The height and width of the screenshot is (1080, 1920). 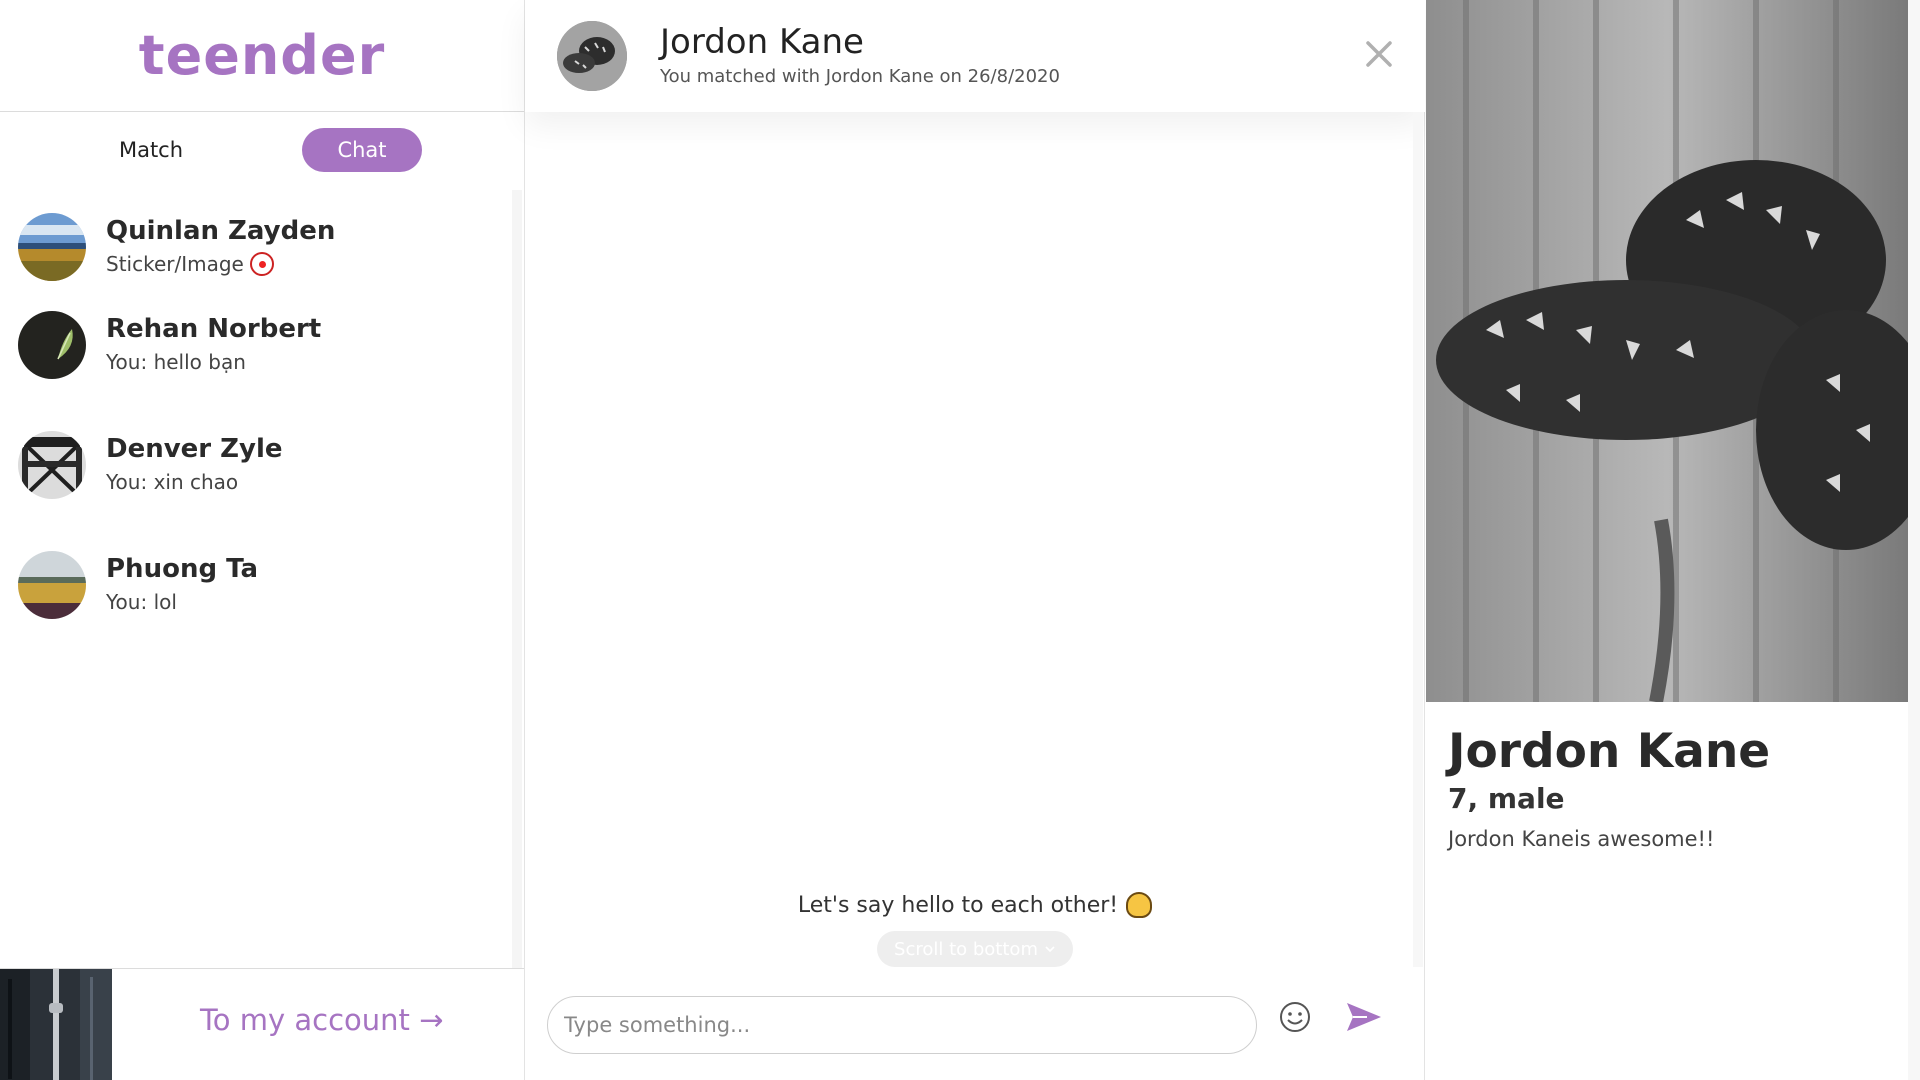 I want to click on close-icon, so click(x=1379, y=54).